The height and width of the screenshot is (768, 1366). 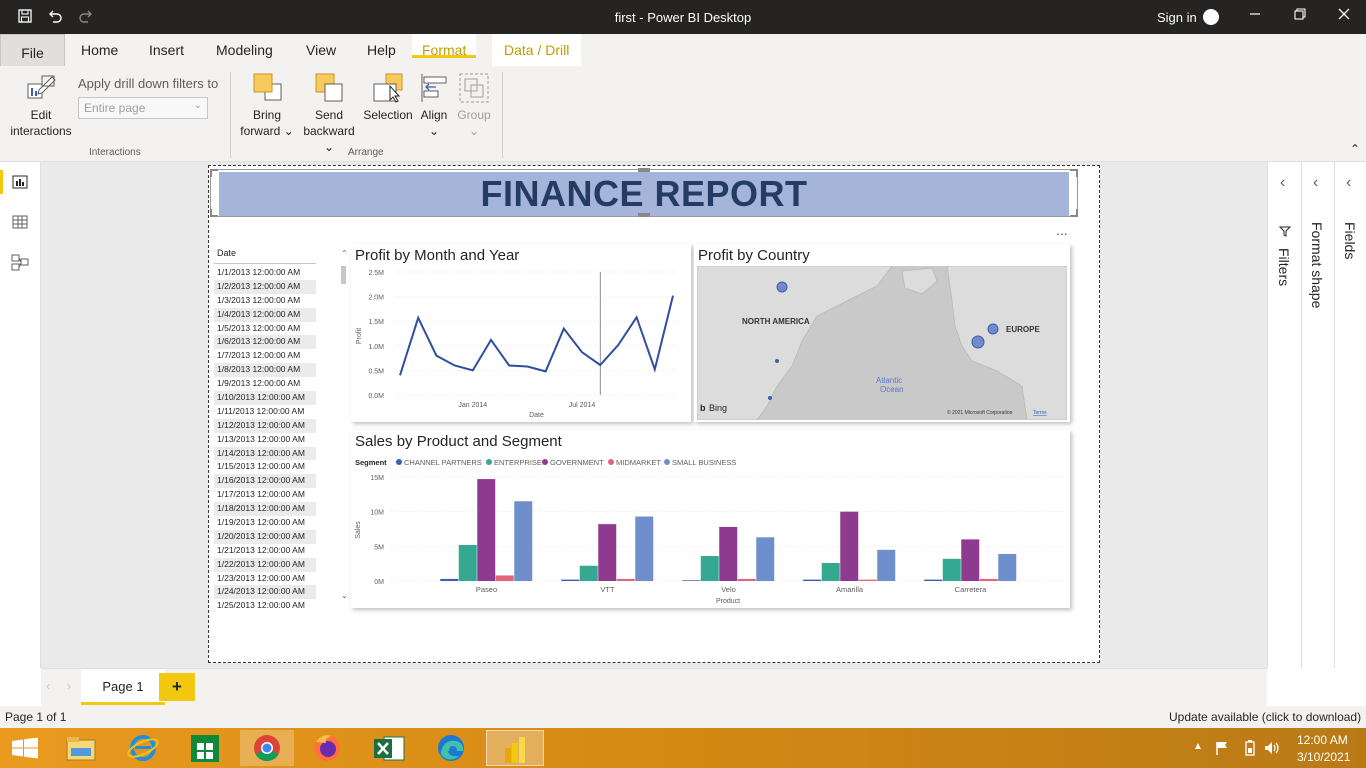 I want to click on align-button: Align ⌄, so click(x=434, y=105).